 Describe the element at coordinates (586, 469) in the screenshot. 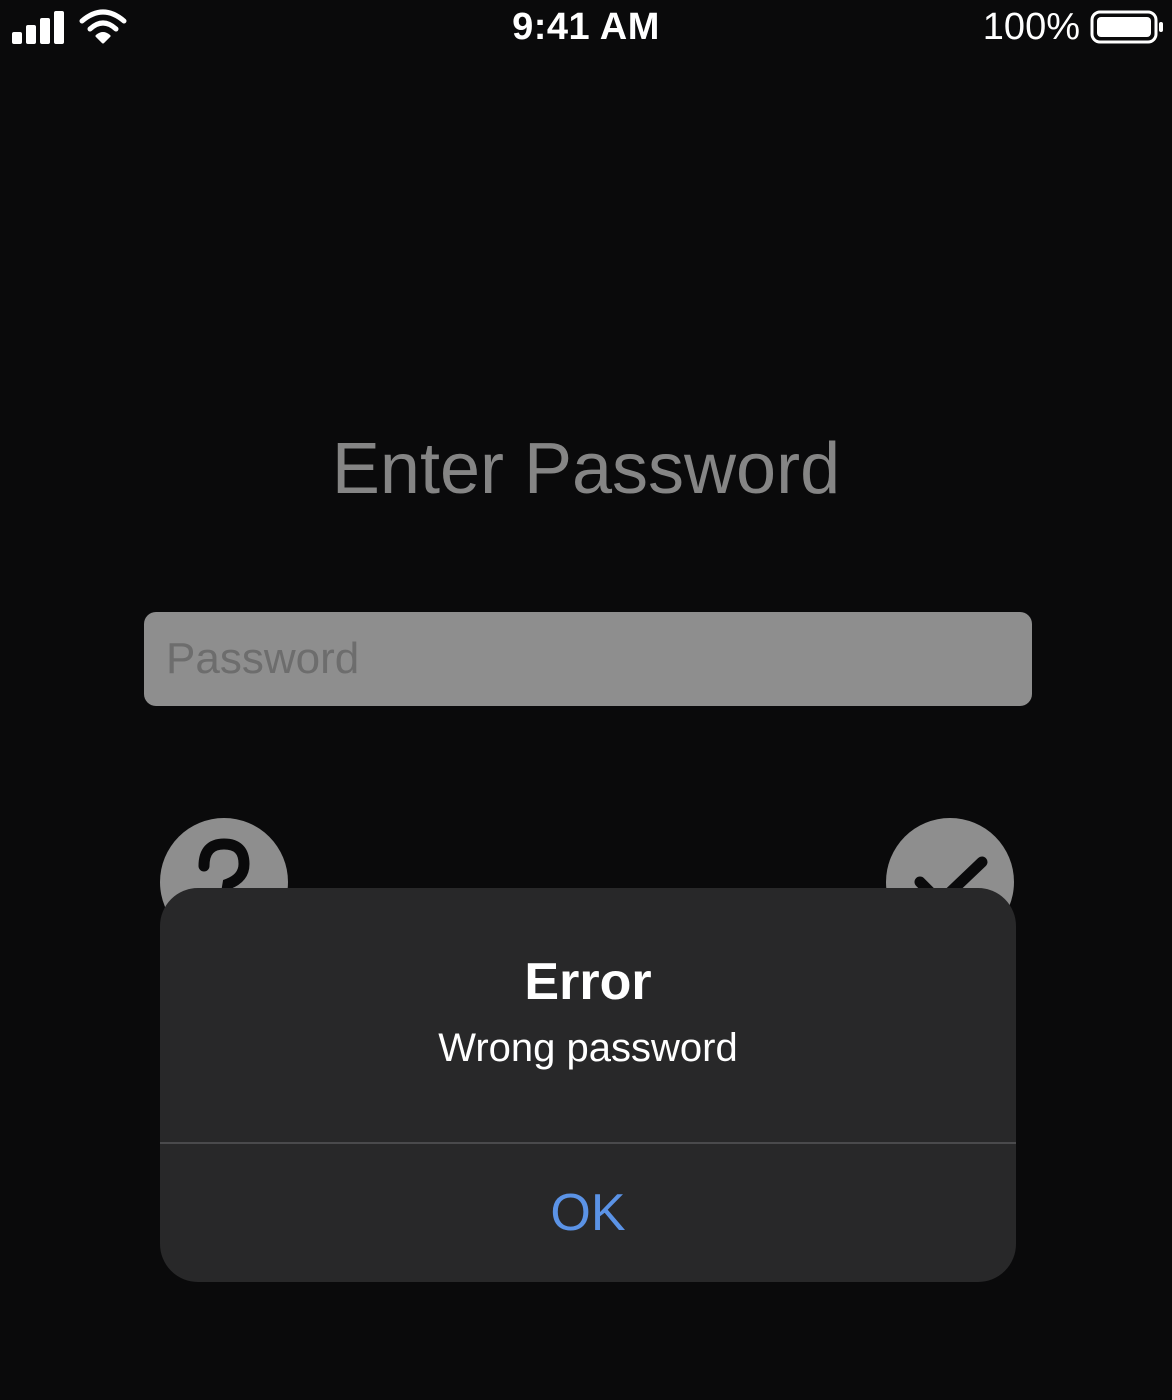

I see `page-title: Enter Password` at that location.